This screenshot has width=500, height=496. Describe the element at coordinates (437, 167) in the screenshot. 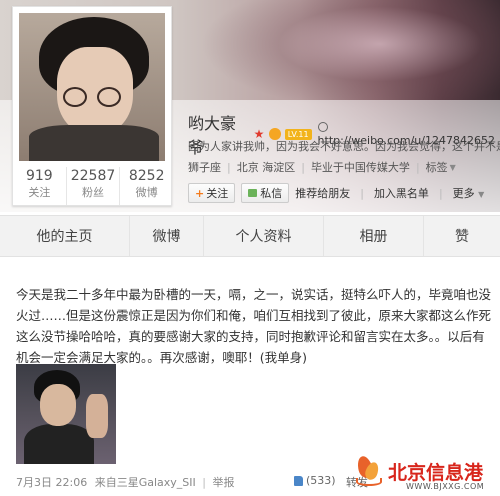

I see `tags-dropdown: 标签` at that location.